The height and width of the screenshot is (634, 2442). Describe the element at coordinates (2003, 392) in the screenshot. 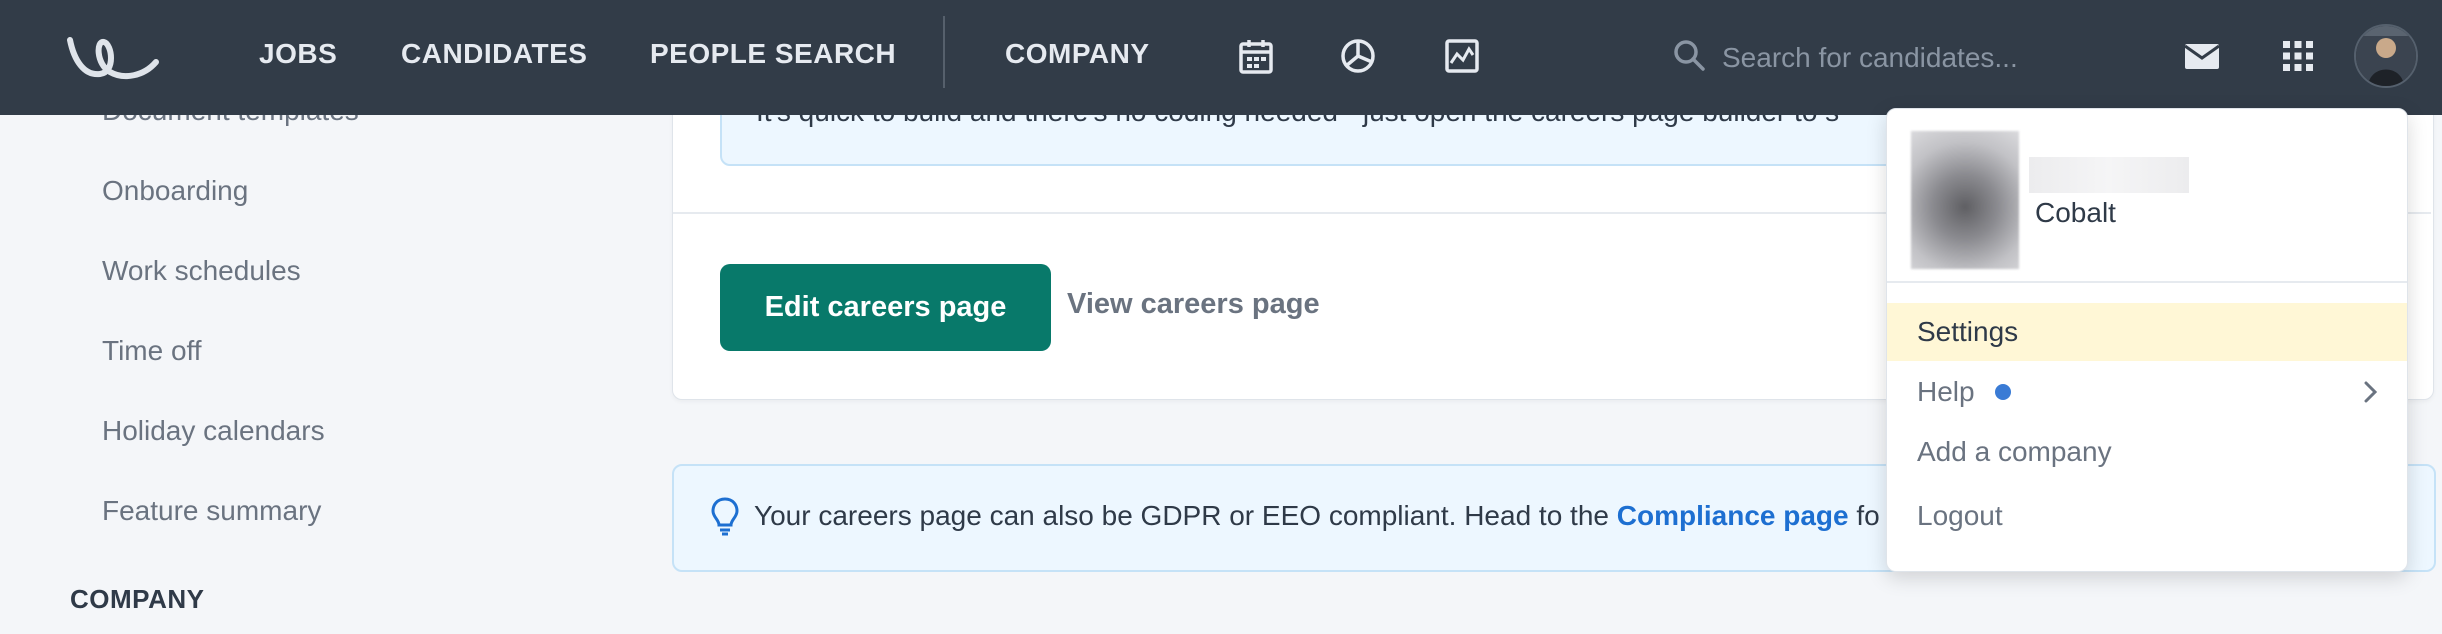

I see `notification-dot-icon` at that location.